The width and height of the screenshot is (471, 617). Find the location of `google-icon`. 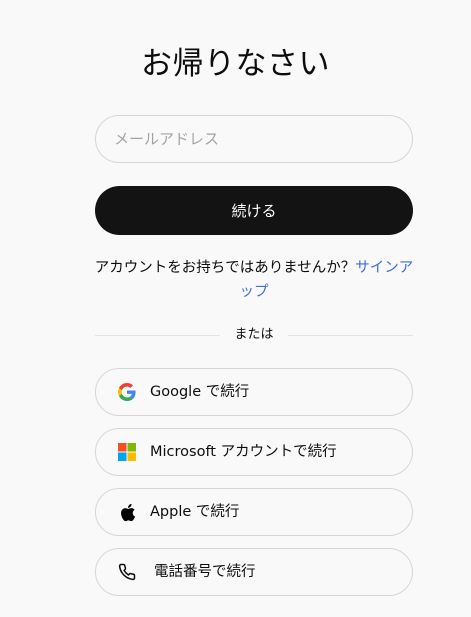

google-icon is located at coordinates (127, 392).